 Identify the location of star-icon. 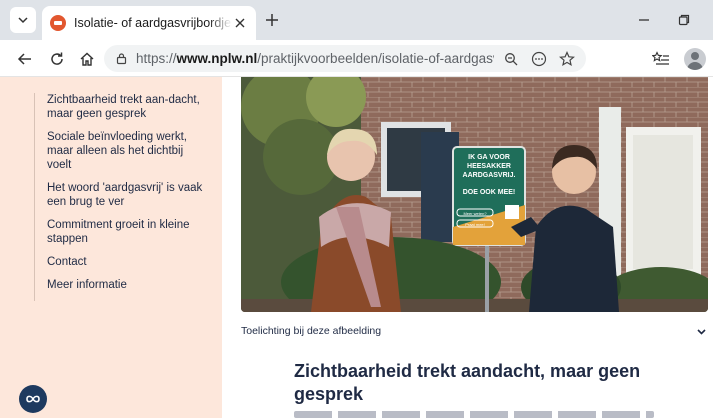
(567, 58).